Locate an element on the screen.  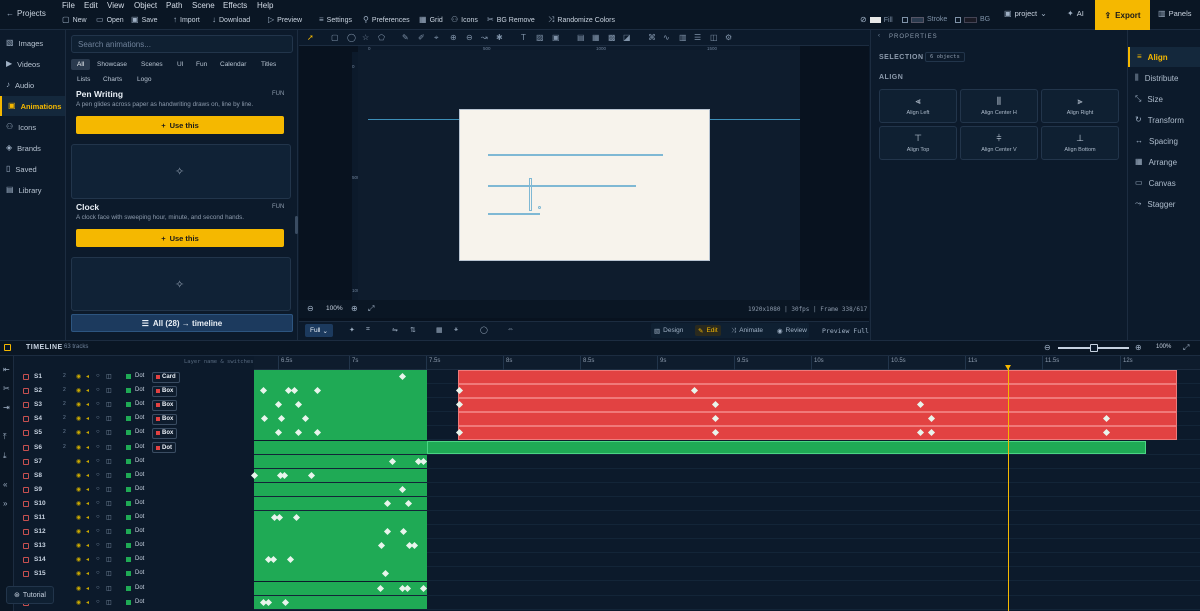
tutorial-button: ⊛ Tutorial is located at coordinates (30, 595).